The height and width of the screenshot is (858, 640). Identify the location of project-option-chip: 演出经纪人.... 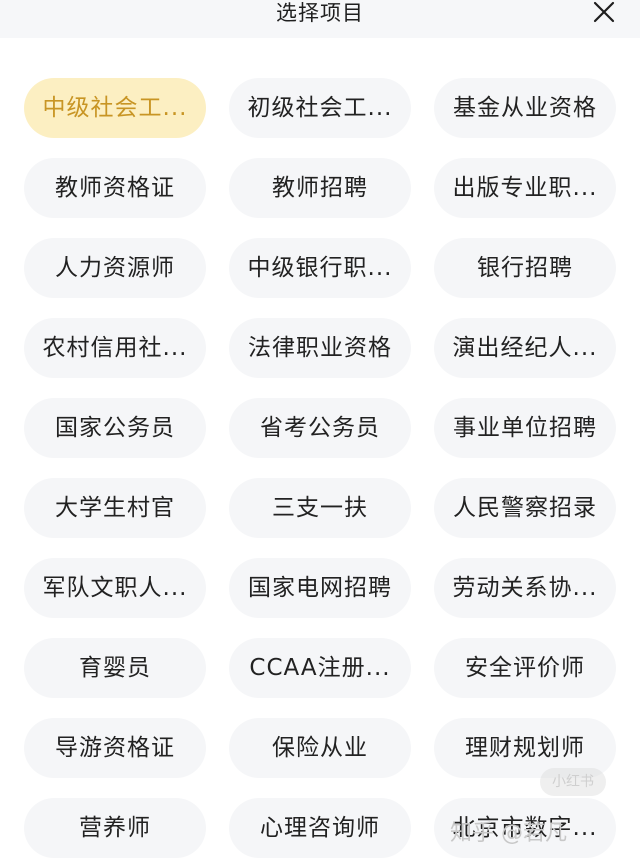
(525, 348).